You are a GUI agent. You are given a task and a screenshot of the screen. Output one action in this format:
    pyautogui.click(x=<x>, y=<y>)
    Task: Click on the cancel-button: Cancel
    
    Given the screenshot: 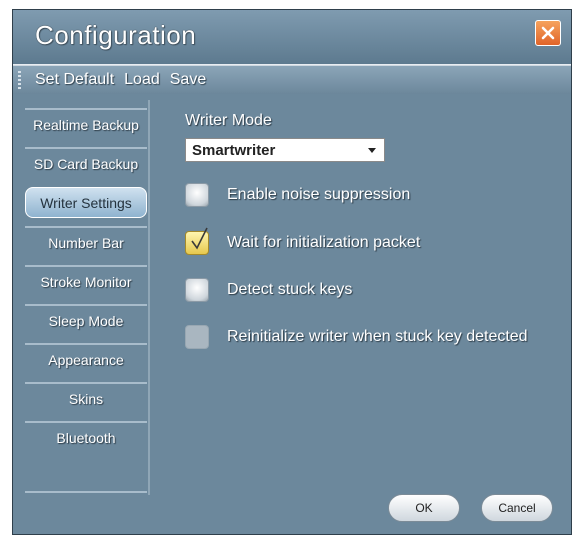 What is the action you would take?
    pyautogui.click(x=517, y=508)
    